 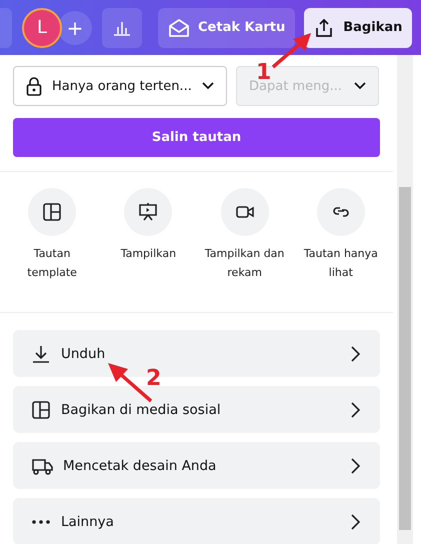 What do you see at coordinates (358, 28) in the screenshot?
I see `share-button: Bagikan` at bounding box center [358, 28].